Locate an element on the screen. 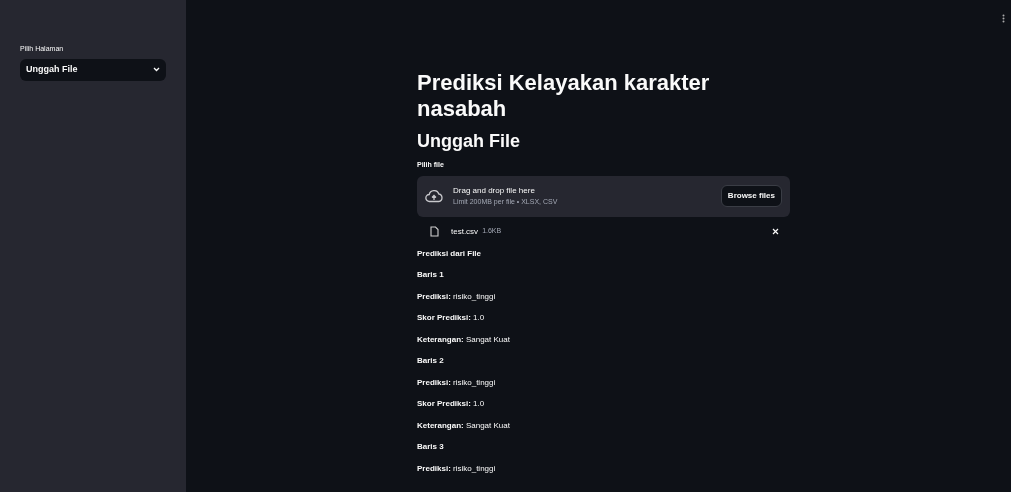 The image size is (1011, 492). result-heading: Prediksi dari File is located at coordinates (450, 253).